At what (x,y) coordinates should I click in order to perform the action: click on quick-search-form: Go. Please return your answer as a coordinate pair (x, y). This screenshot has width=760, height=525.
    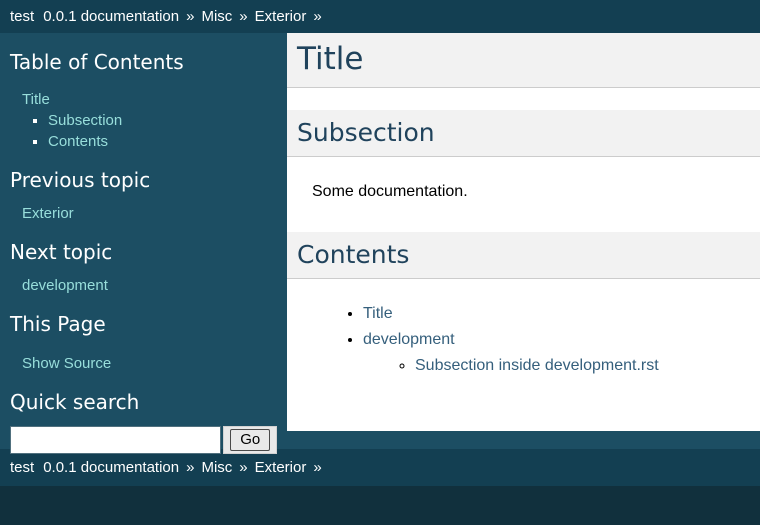
    Looking at the image, I should click on (143, 440).